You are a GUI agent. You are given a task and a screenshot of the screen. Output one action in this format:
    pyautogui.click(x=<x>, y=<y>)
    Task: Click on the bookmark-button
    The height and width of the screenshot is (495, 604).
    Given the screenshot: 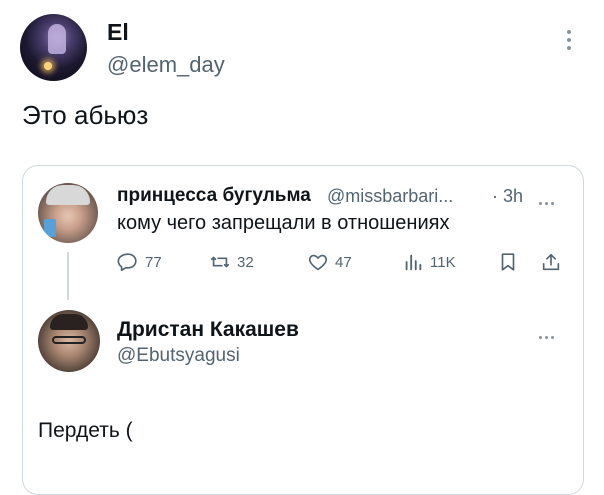 What is the action you would take?
    pyautogui.click(x=511, y=262)
    